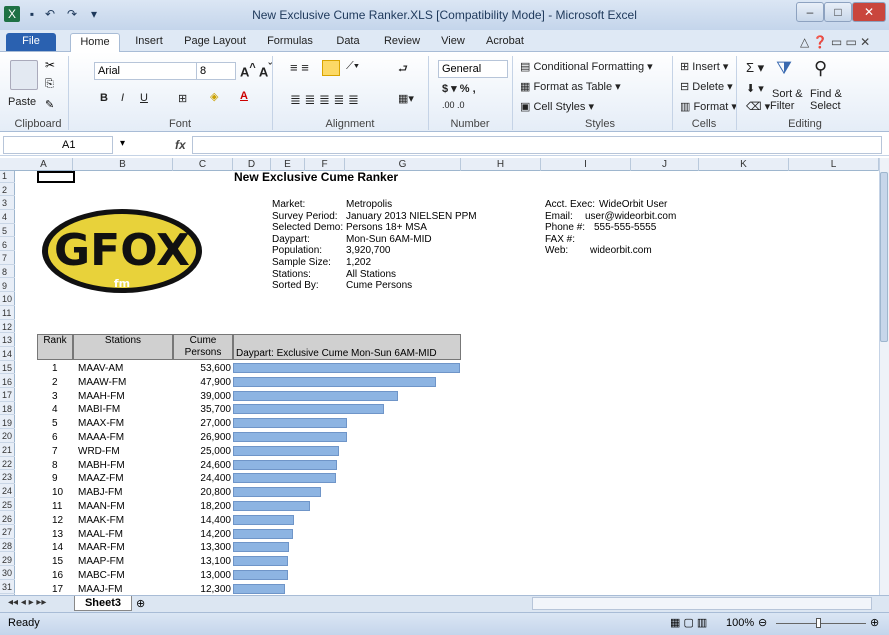 The height and width of the screenshot is (635, 889). I want to click on row-header-14: 14, so click(7, 355).